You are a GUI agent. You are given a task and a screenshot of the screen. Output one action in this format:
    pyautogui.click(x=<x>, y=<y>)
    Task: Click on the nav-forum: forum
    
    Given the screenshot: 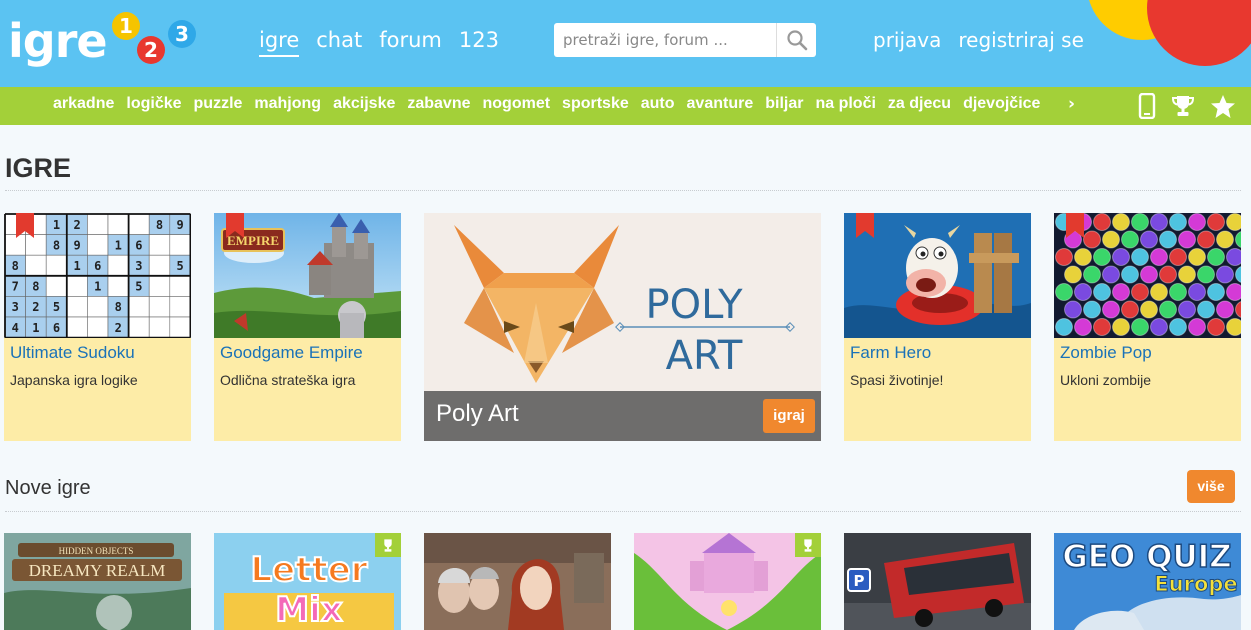 What is the action you would take?
    pyautogui.click(x=410, y=42)
    